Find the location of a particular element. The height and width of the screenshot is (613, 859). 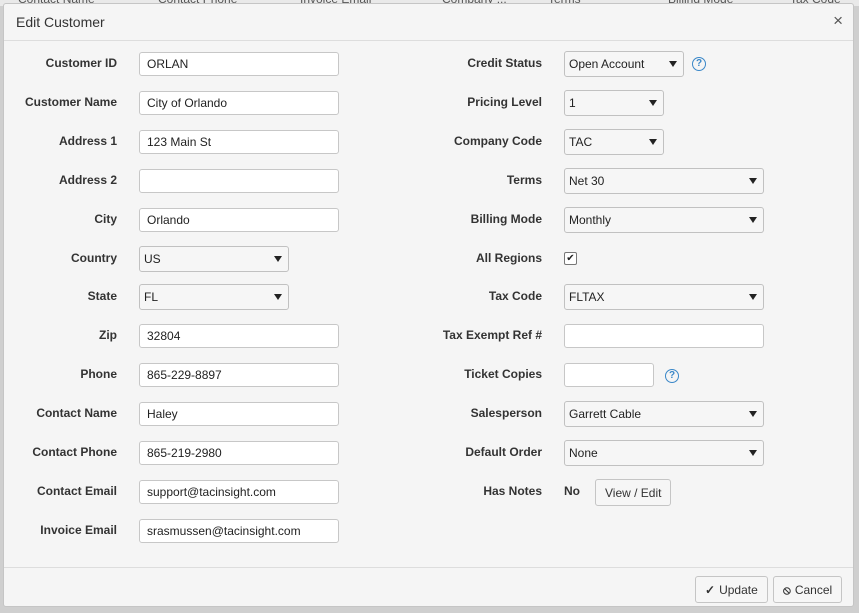

customer-name-label: Customer Name is located at coordinates (70, 102).